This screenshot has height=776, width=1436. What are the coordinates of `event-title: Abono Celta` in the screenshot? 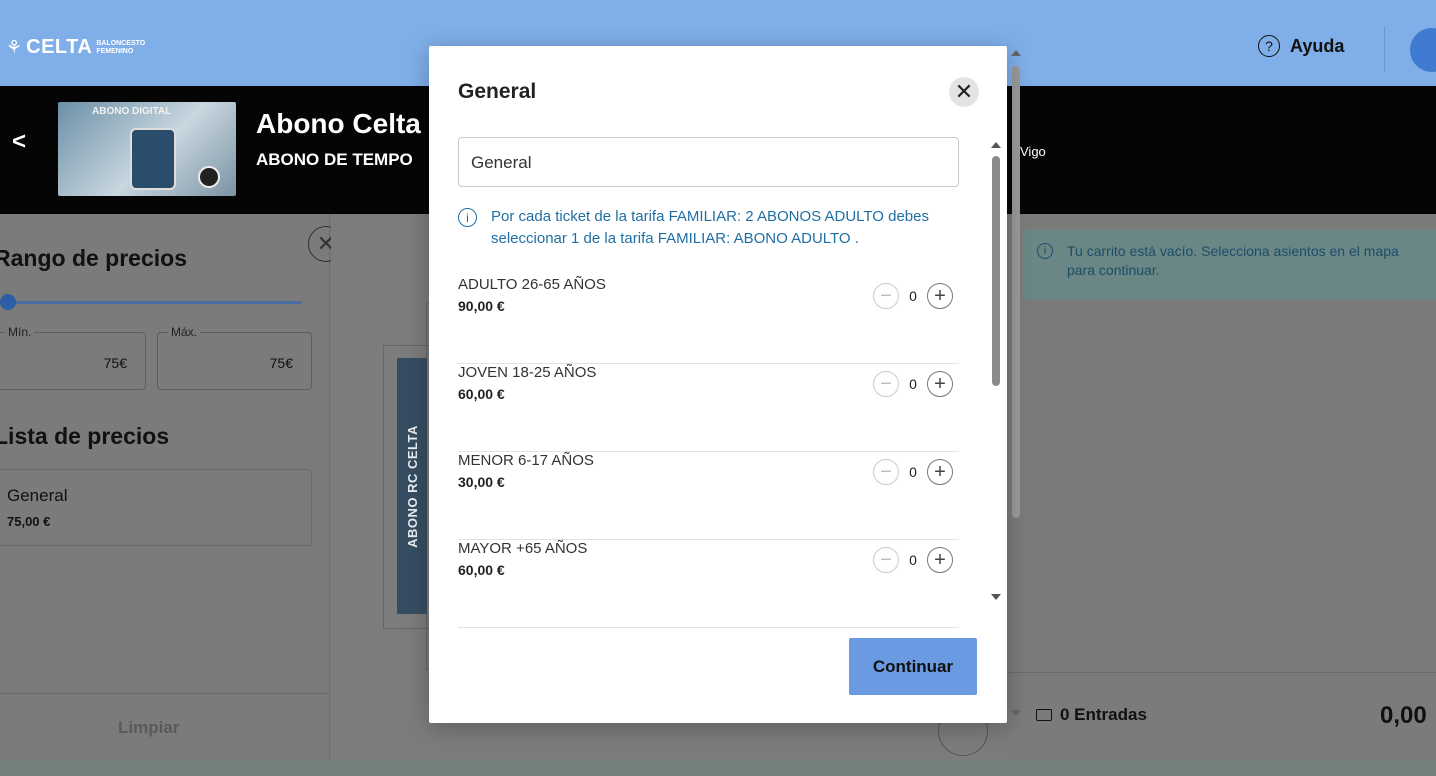 It's located at (338, 123).